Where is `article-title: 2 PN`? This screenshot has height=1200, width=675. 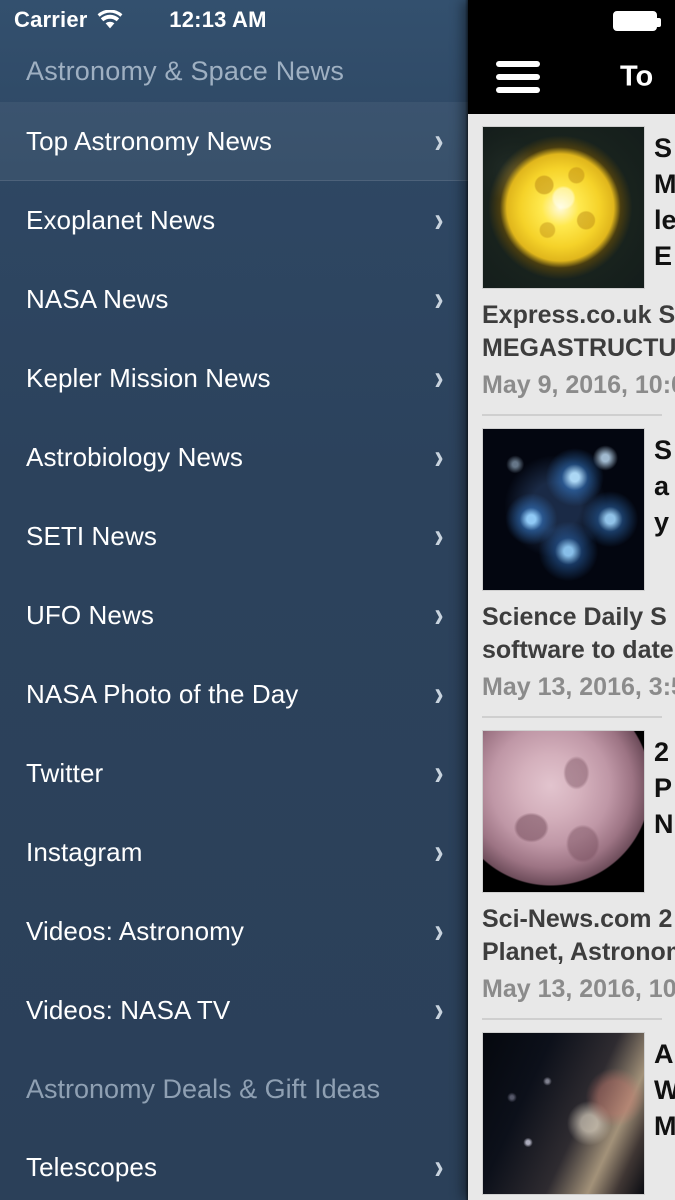
article-title: 2 PN is located at coordinates (664, 788).